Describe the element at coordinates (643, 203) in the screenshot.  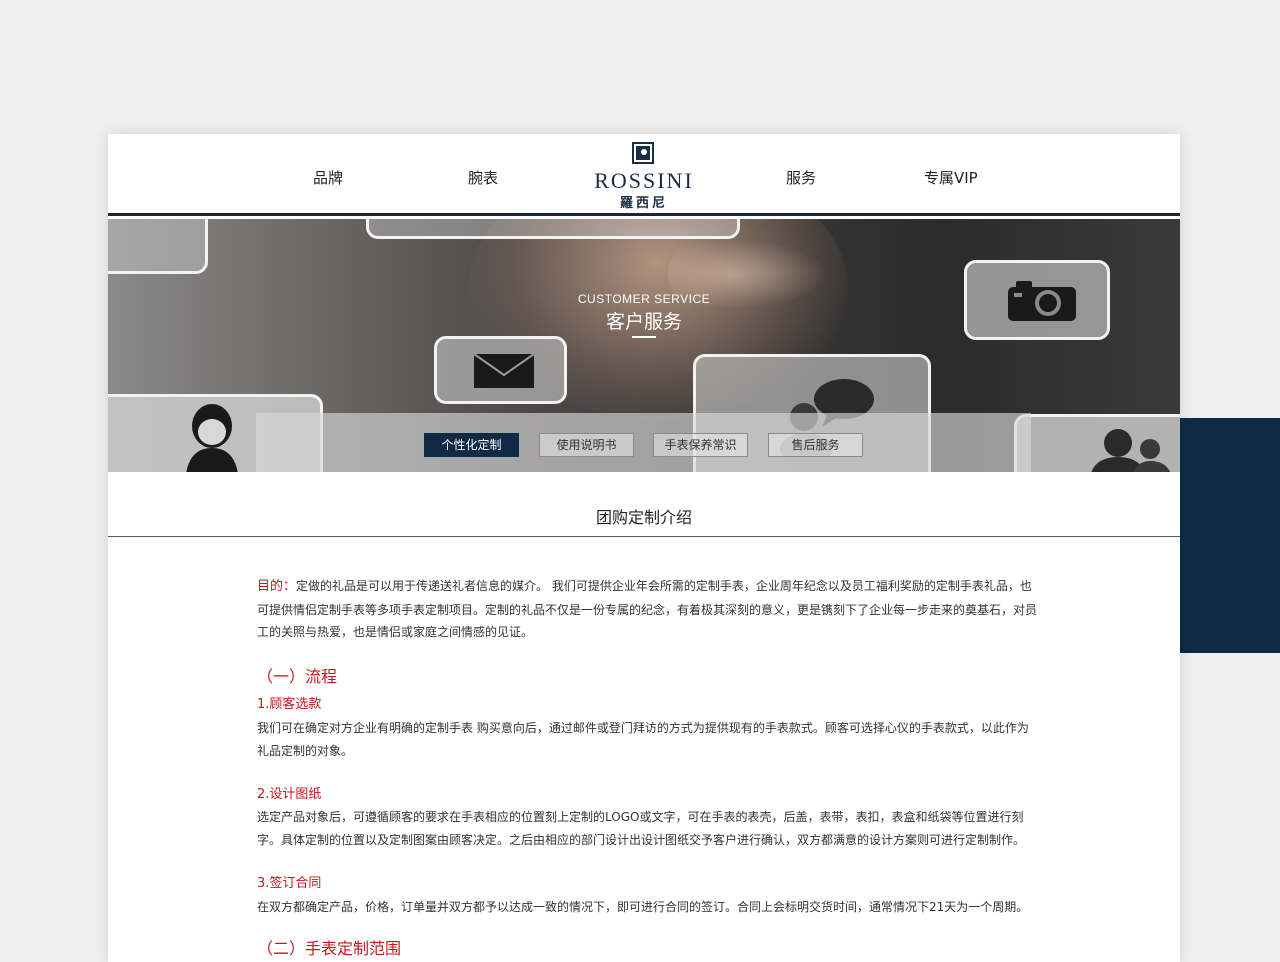
I see `logo-text-cn: 羅西尼` at that location.